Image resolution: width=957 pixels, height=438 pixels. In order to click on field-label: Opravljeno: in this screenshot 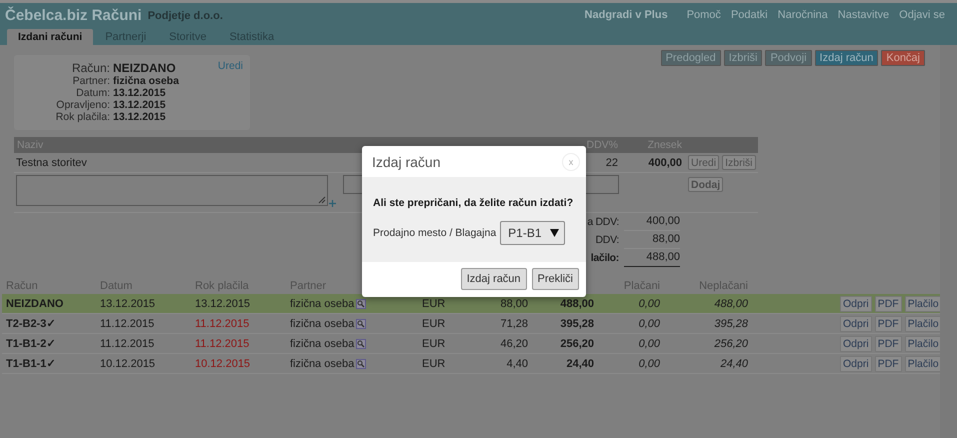, I will do `click(82, 105)`.